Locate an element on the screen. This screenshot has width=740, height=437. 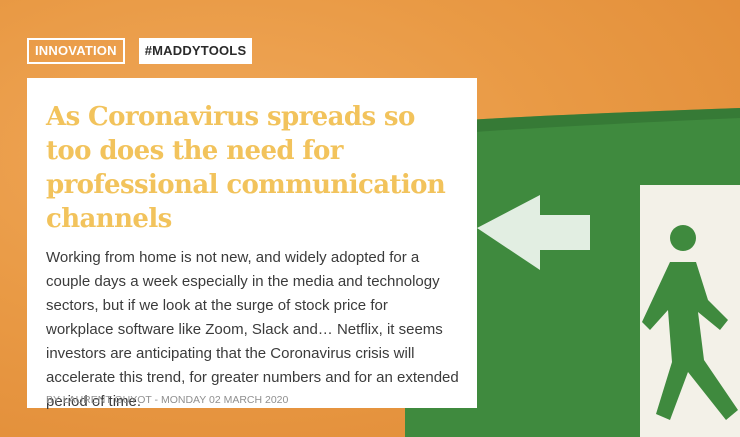
article-byline: By Laurent Guyot - Monday 02 March 2020 is located at coordinates (167, 400).